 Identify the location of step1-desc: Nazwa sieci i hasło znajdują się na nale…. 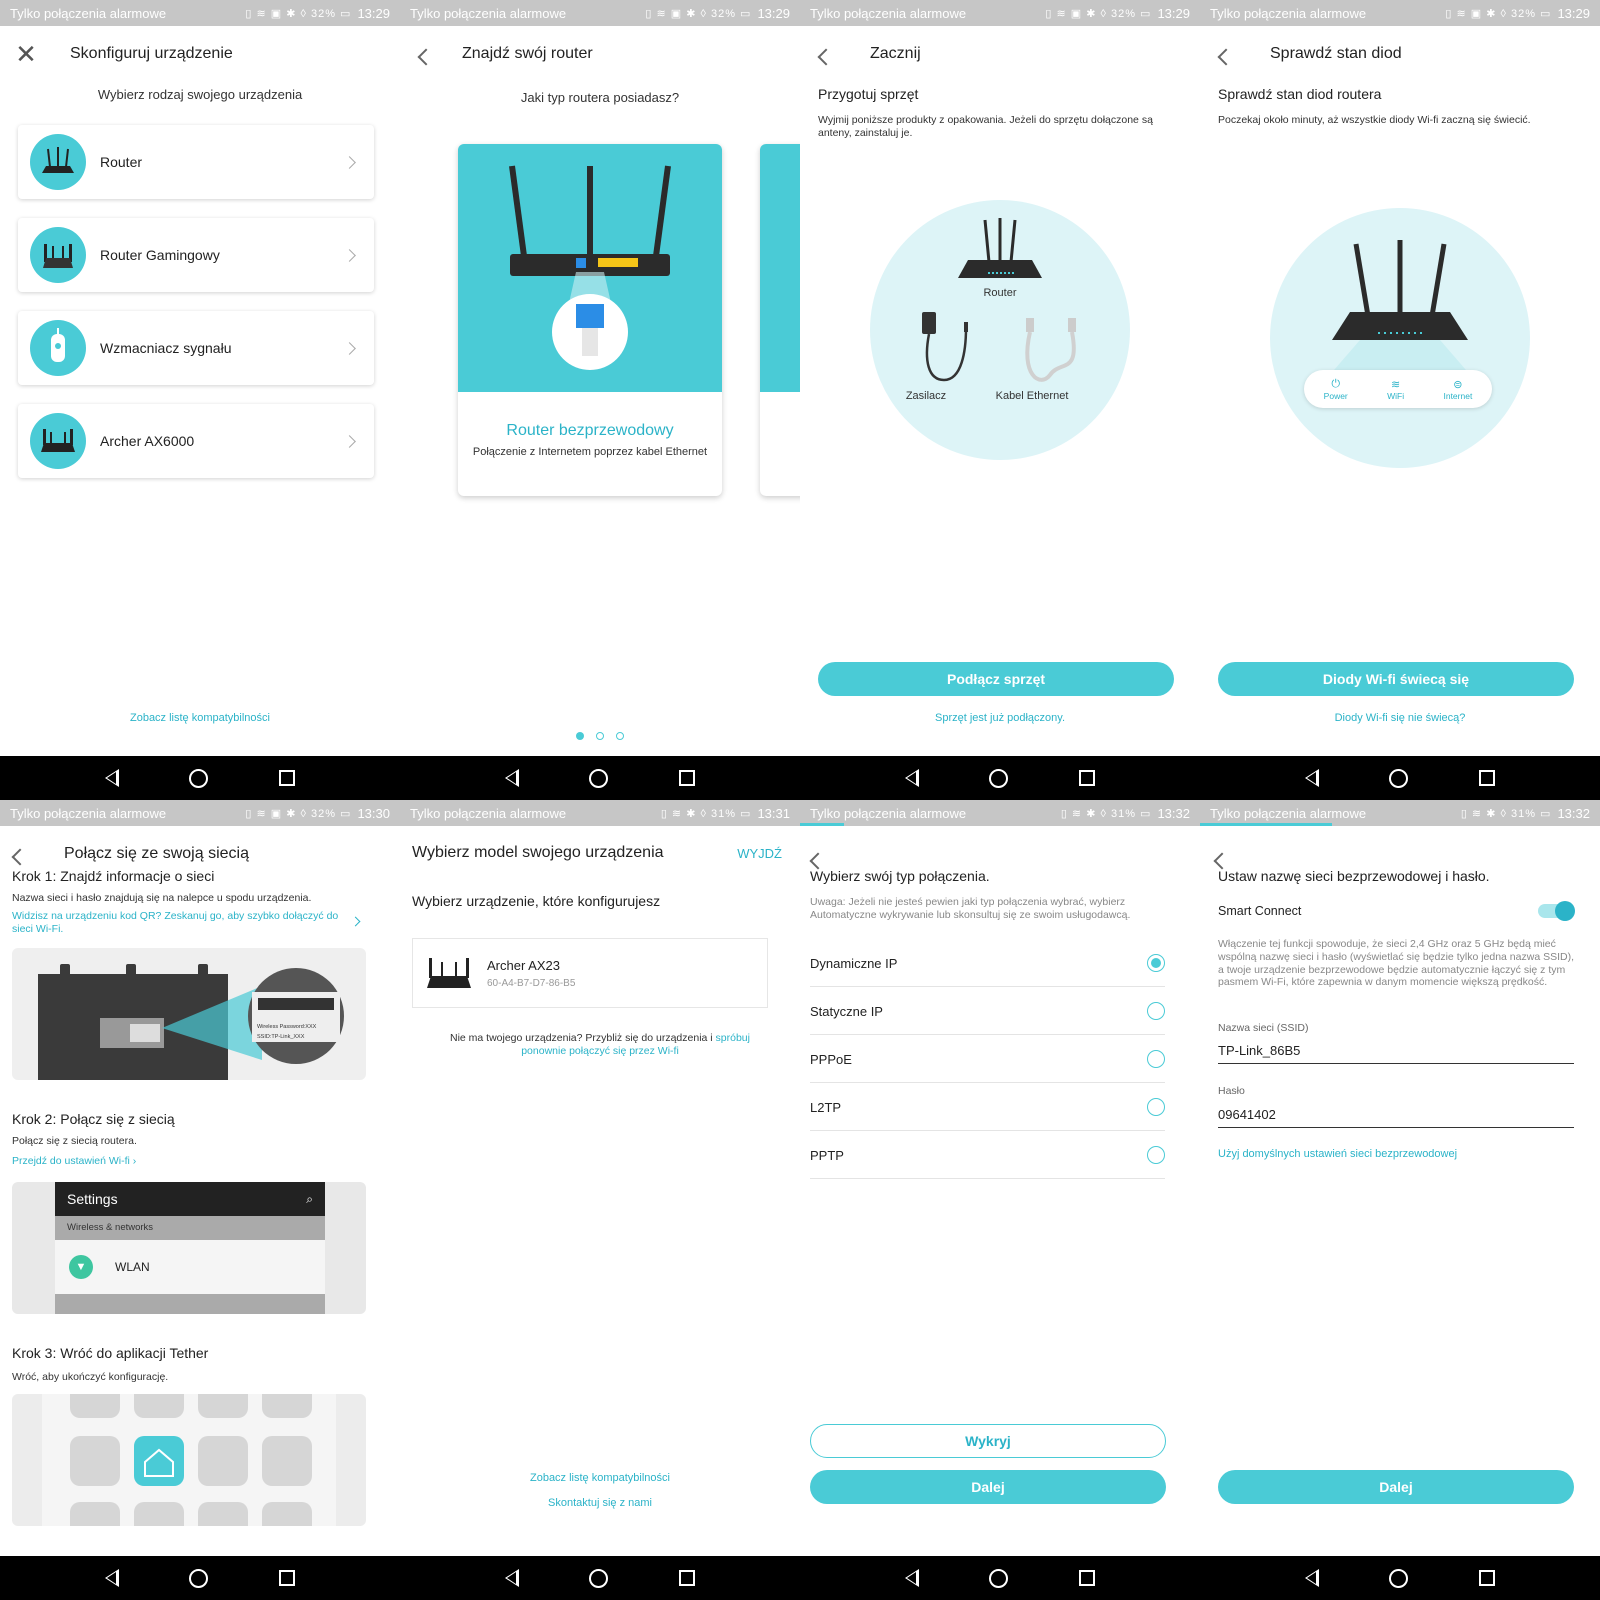
(162, 898).